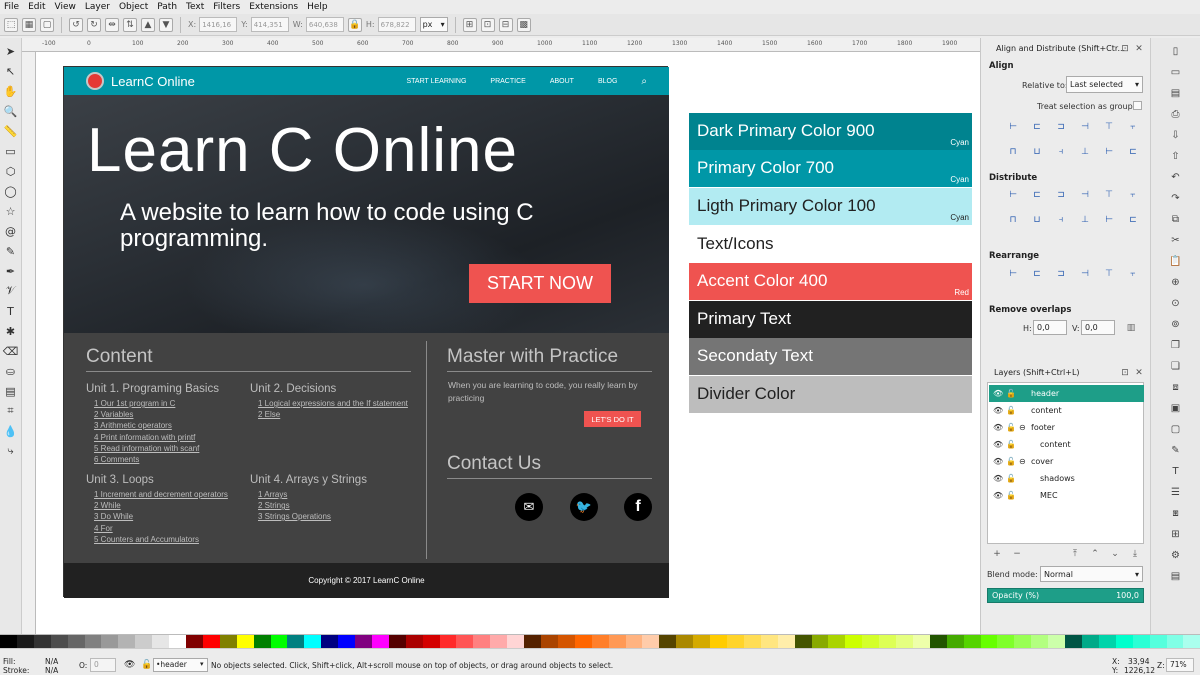 This screenshot has height=675, width=1200. I want to click on align-icon: ⊐, so click(1061, 127).